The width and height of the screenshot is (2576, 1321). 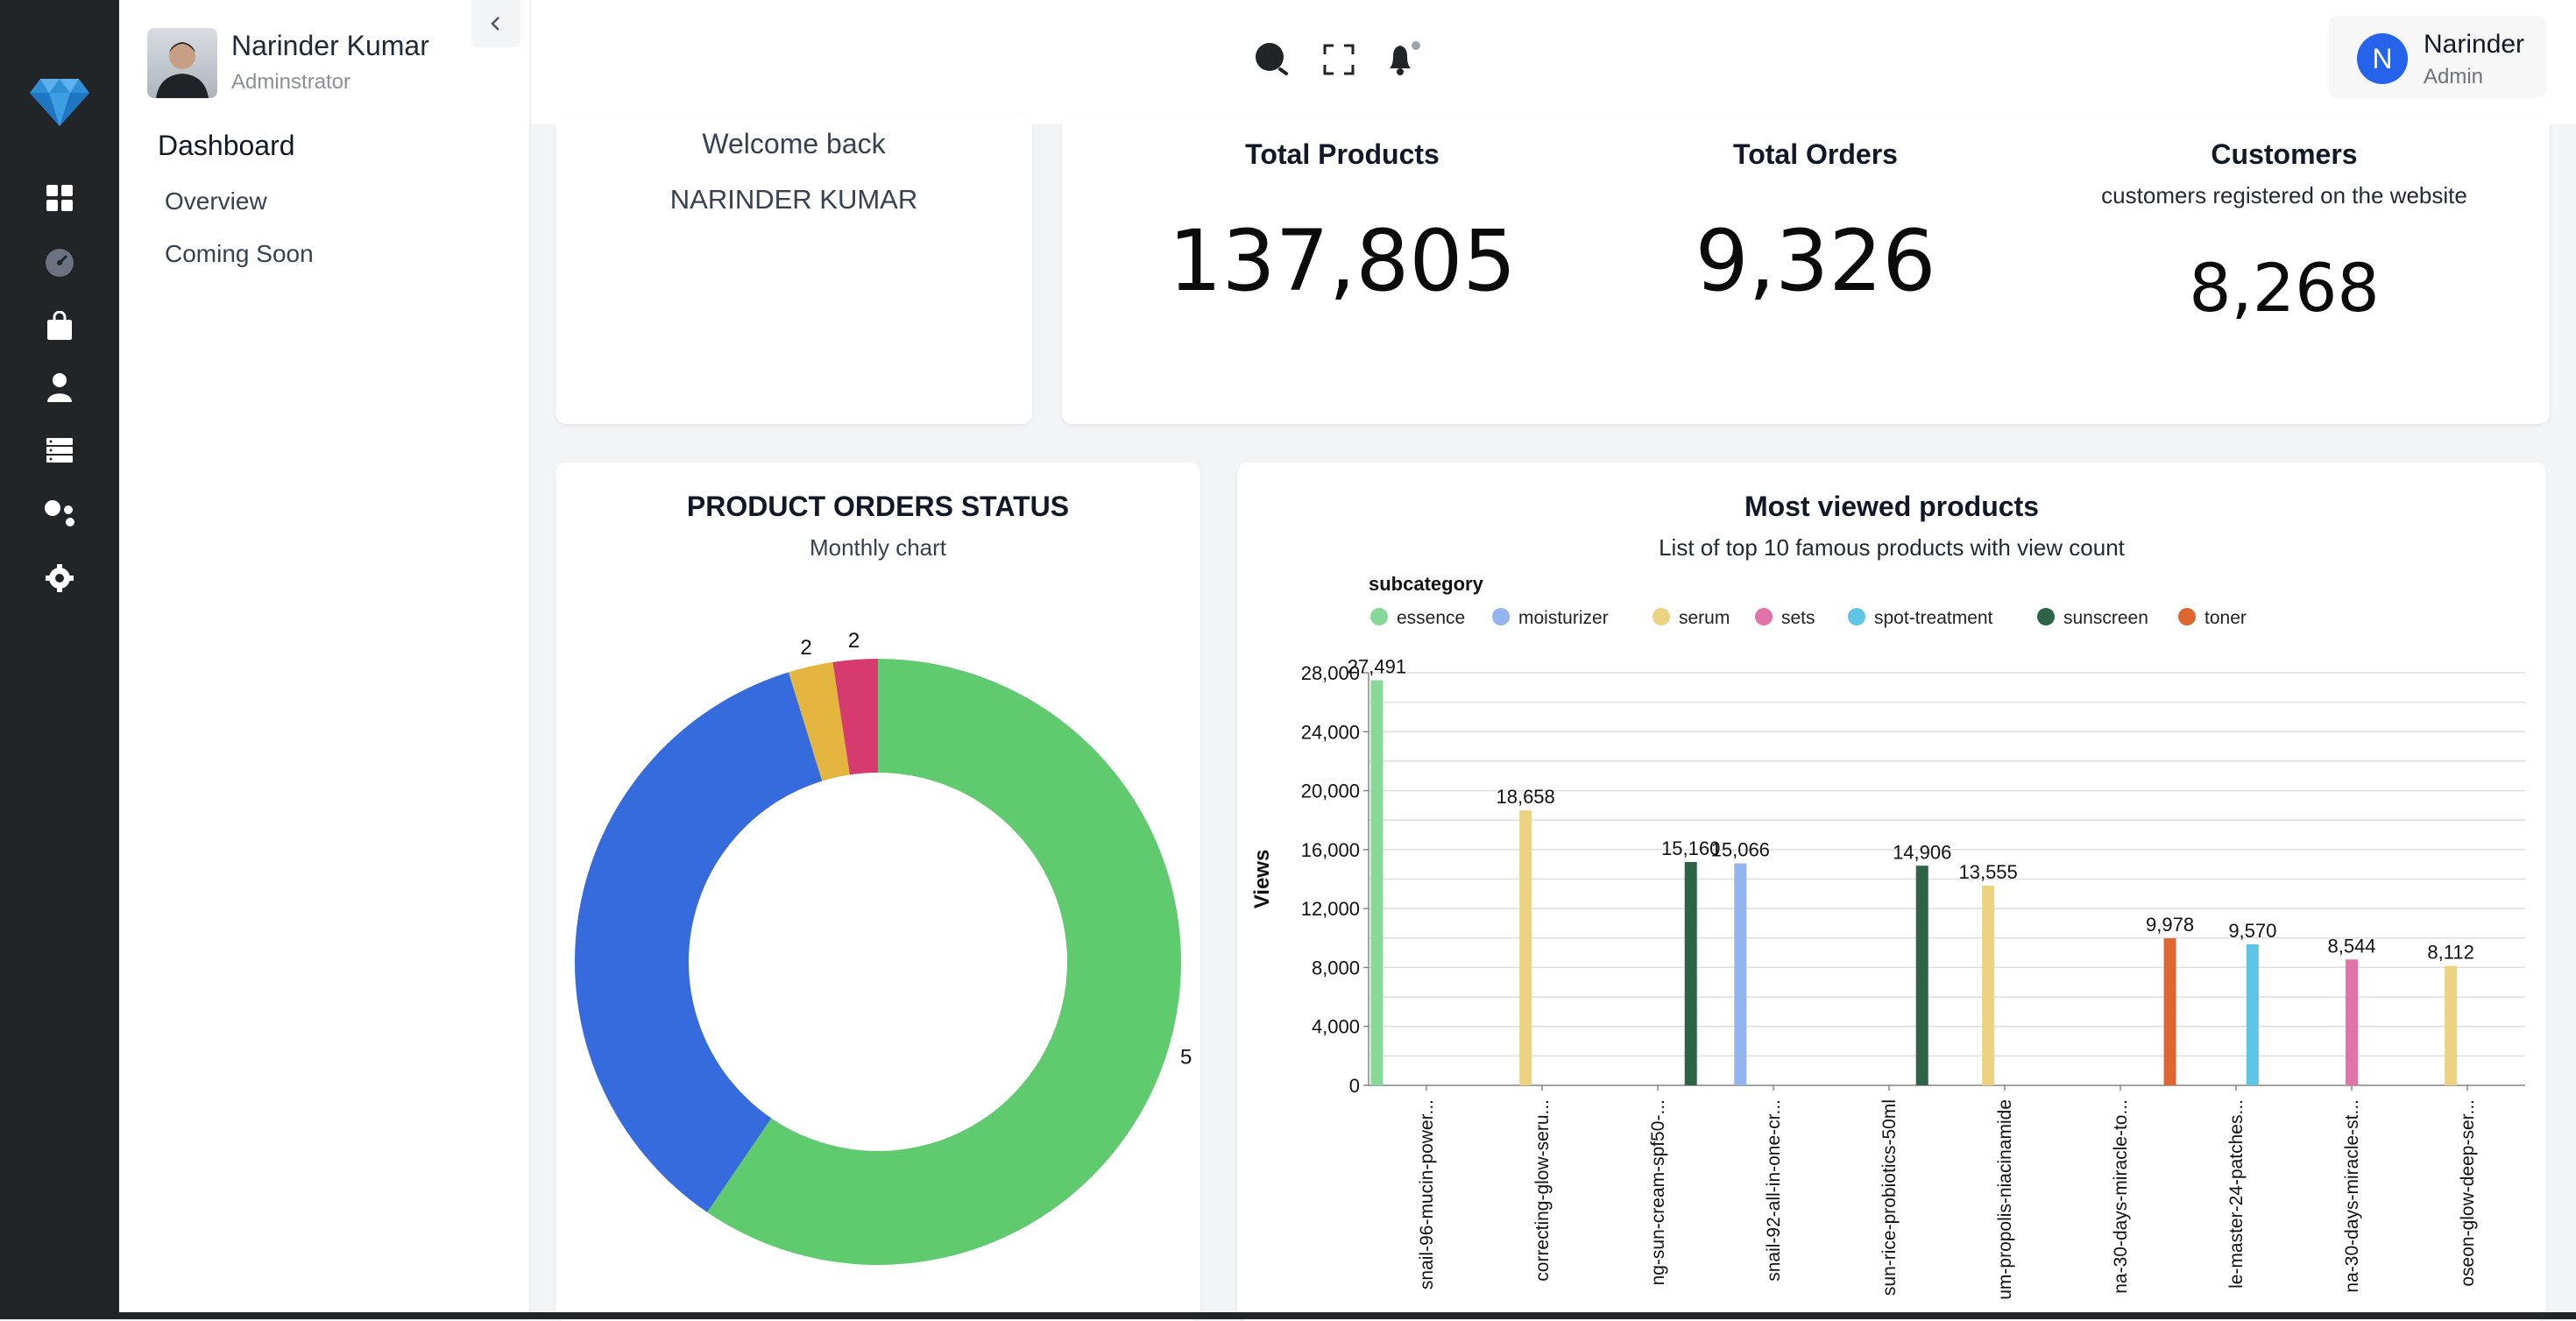 What do you see at coordinates (794, 269) in the screenshot?
I see `welcome-card: Welcome back NARINDER KUMAR` at bounding box center [794, 269].